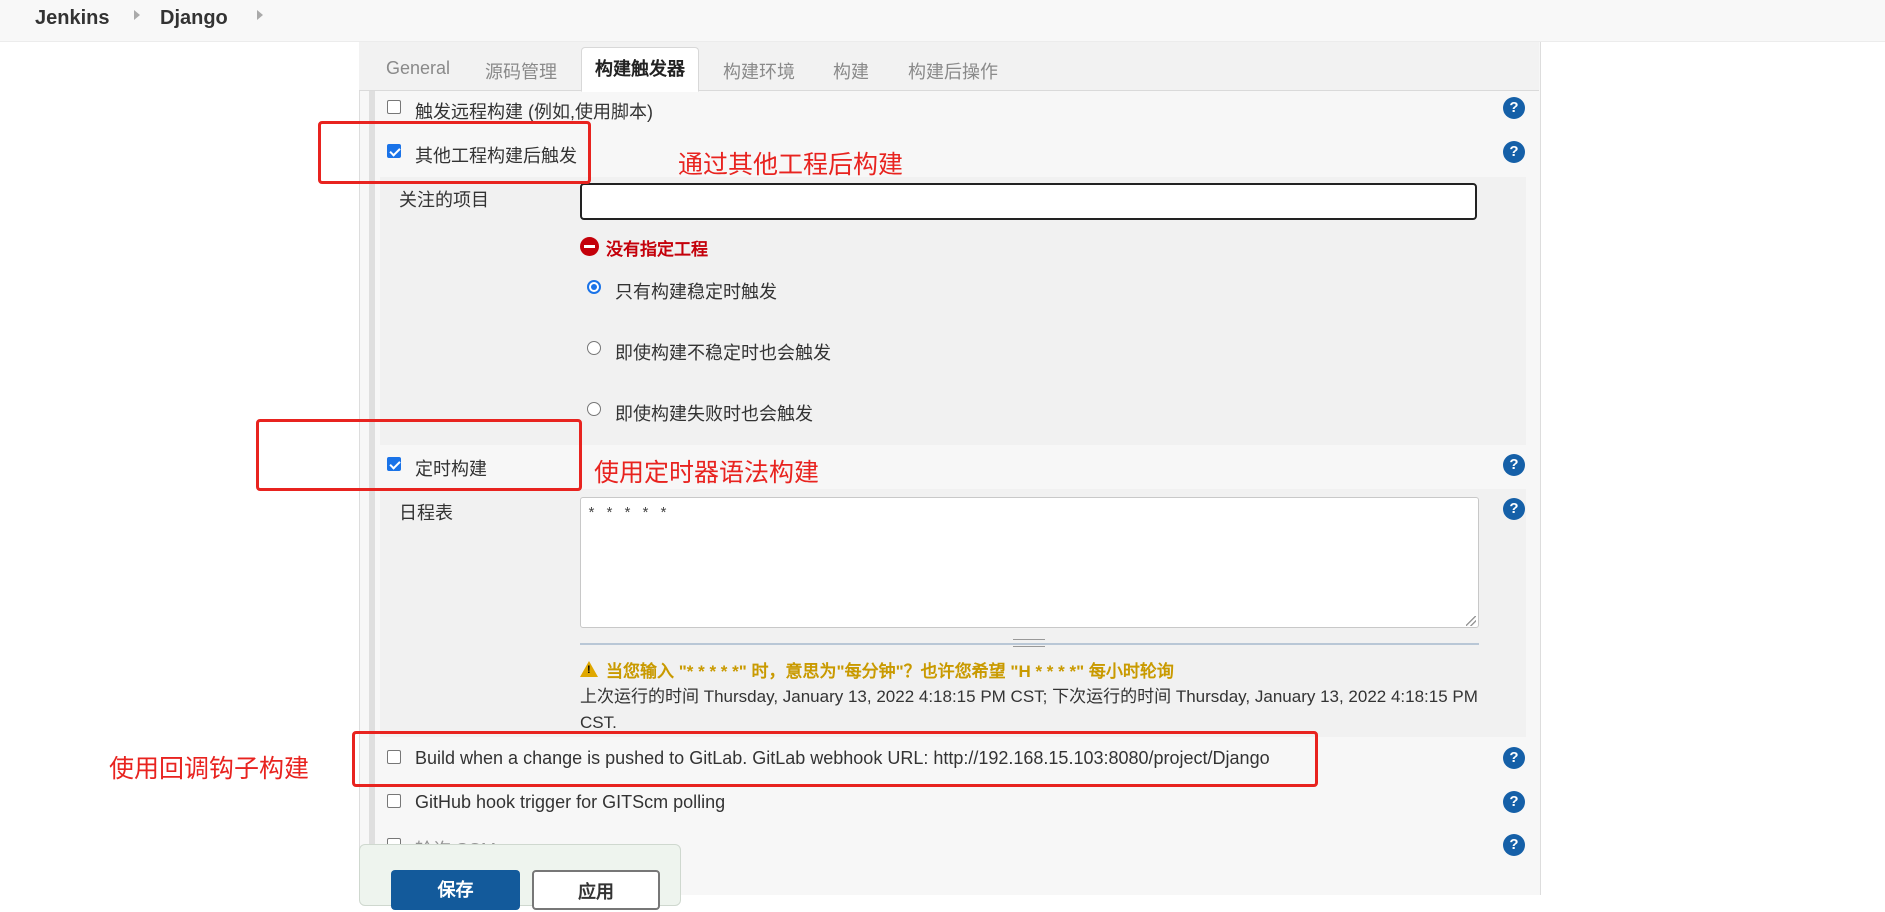 The image size is (1885, 912). I want to click on resize-grip-icon, so click(1471, 621).